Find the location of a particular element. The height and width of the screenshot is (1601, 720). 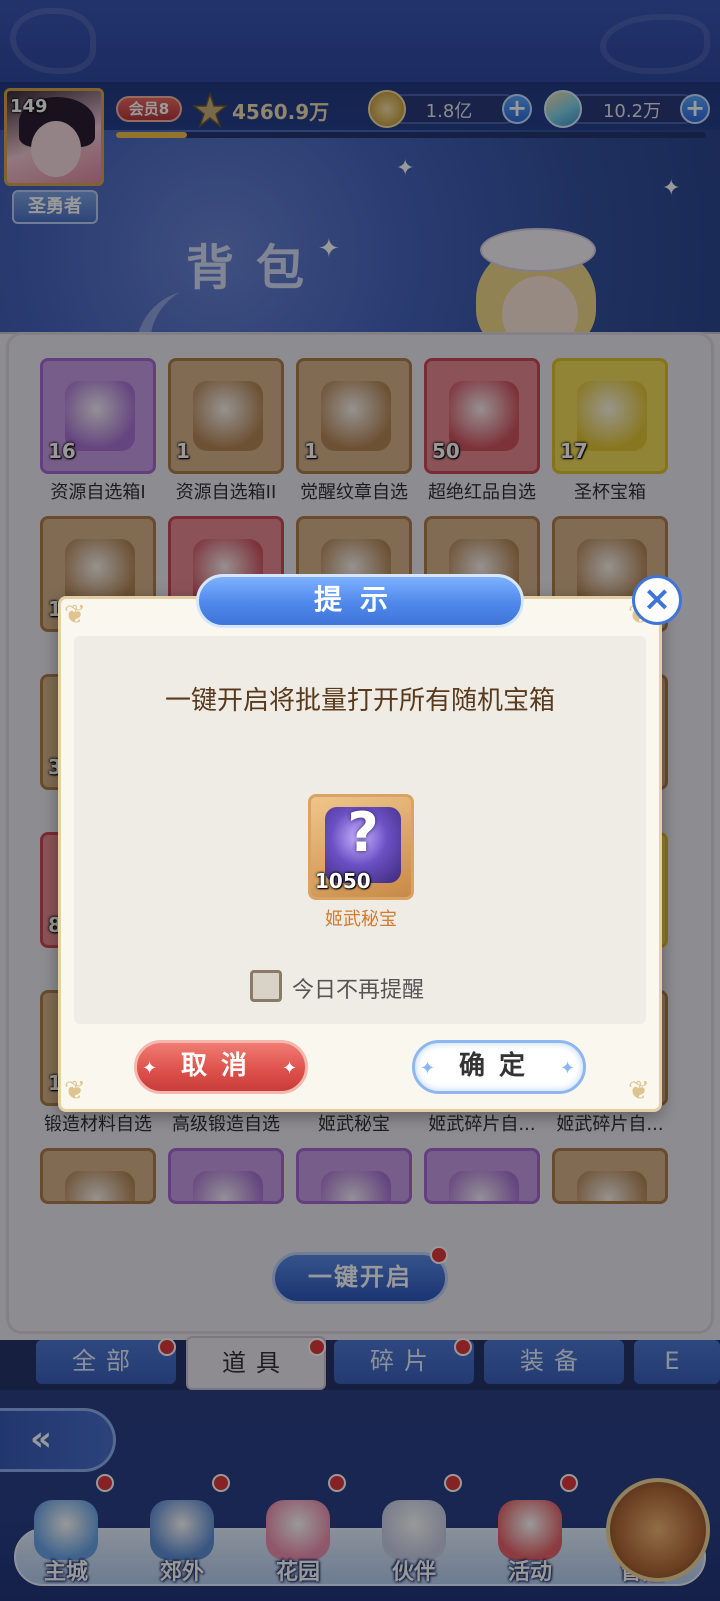

reward-item-name: 姬武秘宝 is located at coordinates (361, 919).